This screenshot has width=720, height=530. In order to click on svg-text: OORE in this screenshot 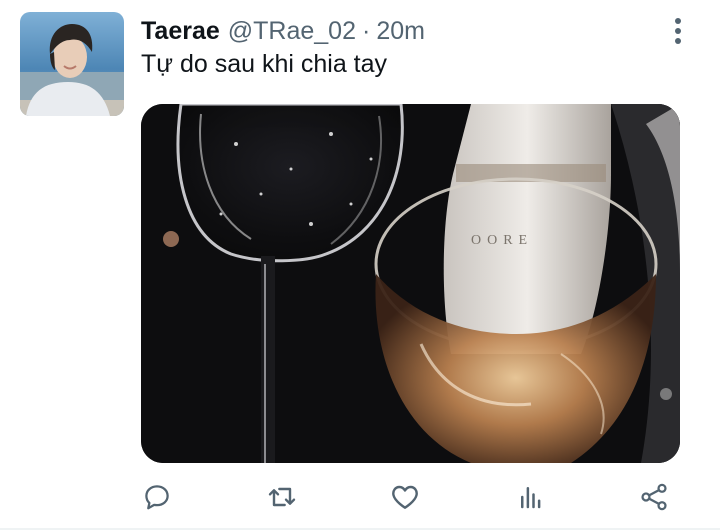, I will do `click(502, 240)`.